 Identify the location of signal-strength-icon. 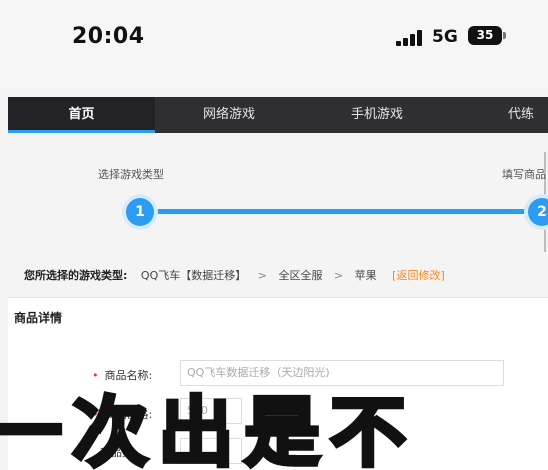
(411, 38).